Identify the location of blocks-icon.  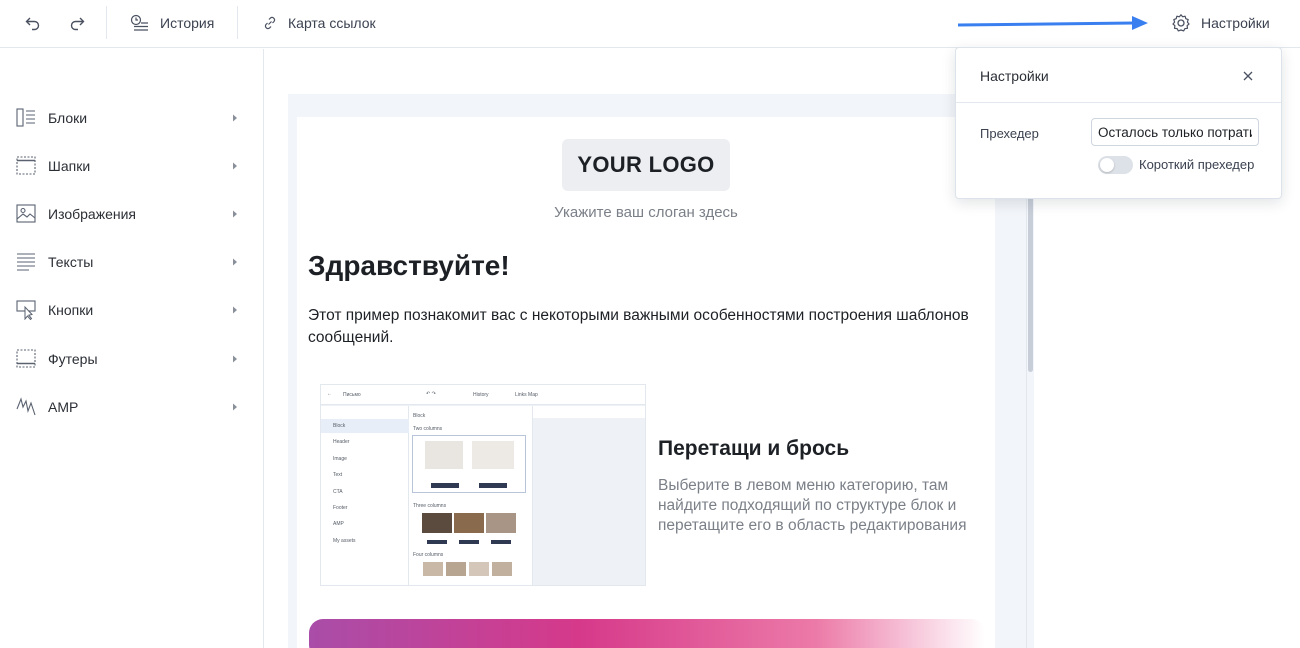
(25, 117).